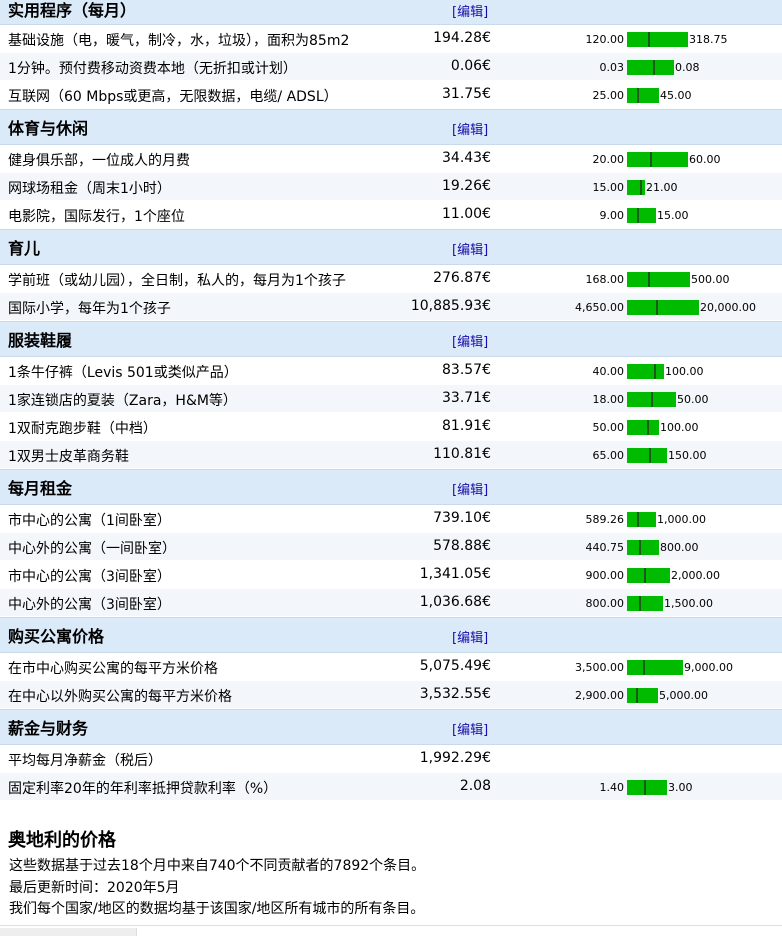 The height and width of the screenshot is (937, 782). What do you see at coordinates (40, 488) in the screenshot?
I see `section-title: 每月租金` at bounding box center [40, 488].